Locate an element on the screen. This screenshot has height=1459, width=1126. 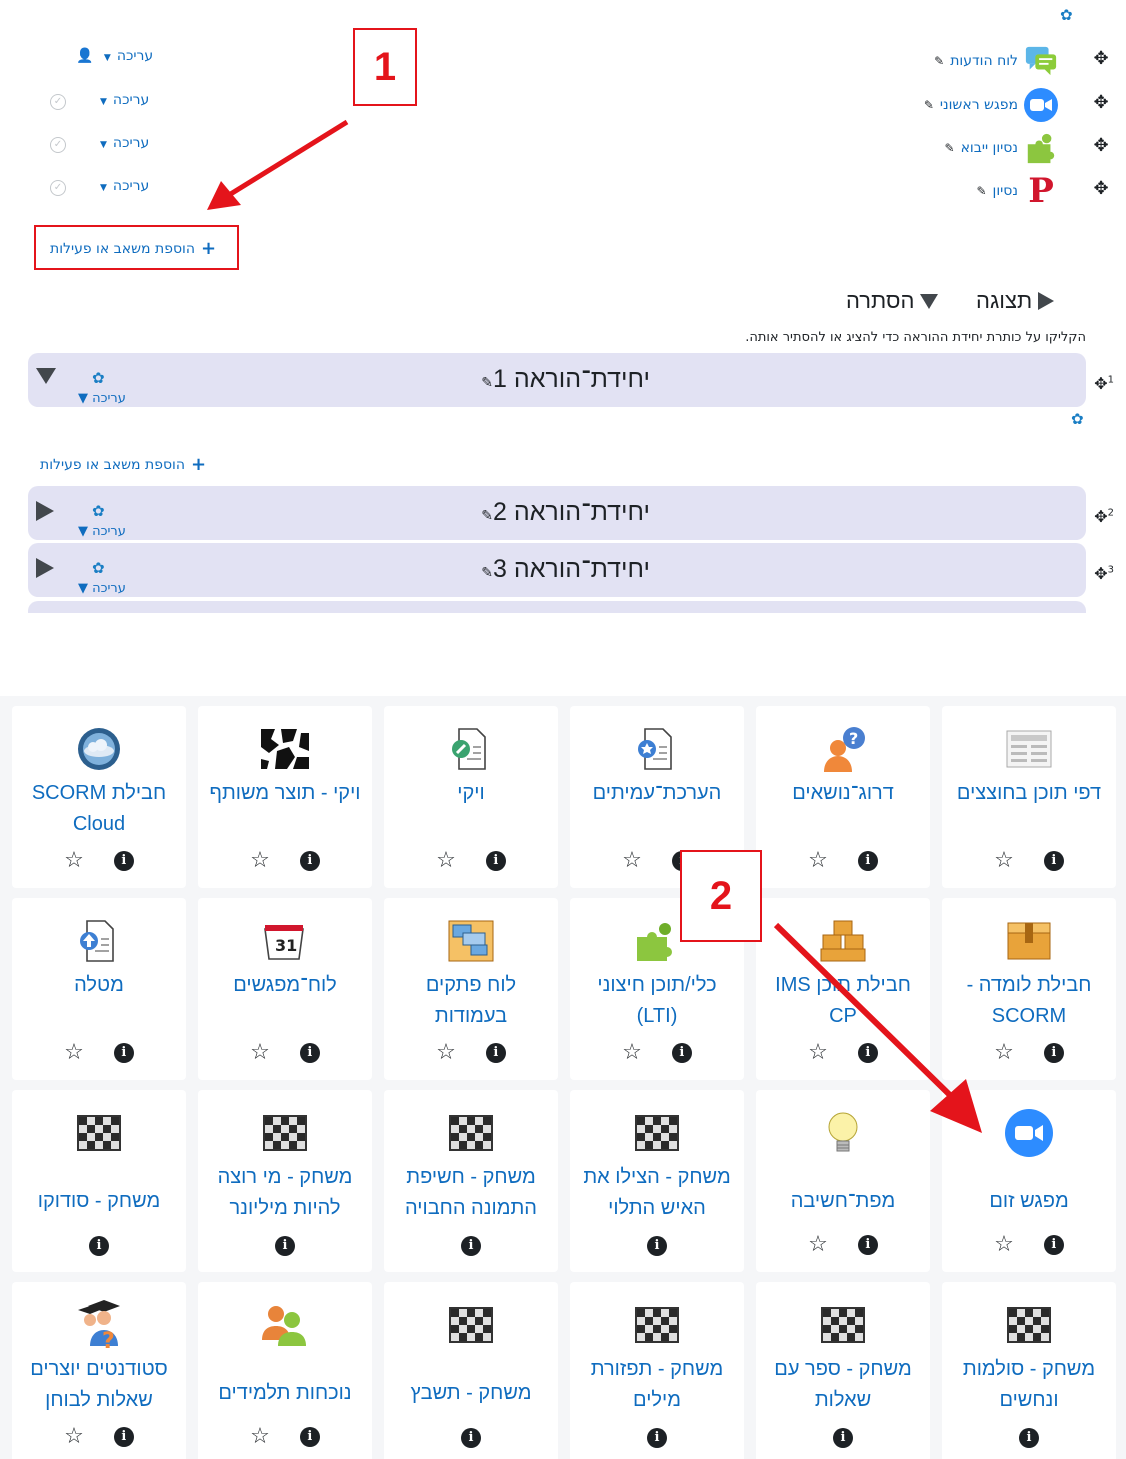
section-bar-3: ✿ עריכה ▼ יחידת־הוראה 3✎ is located at coordinates (557, 570).